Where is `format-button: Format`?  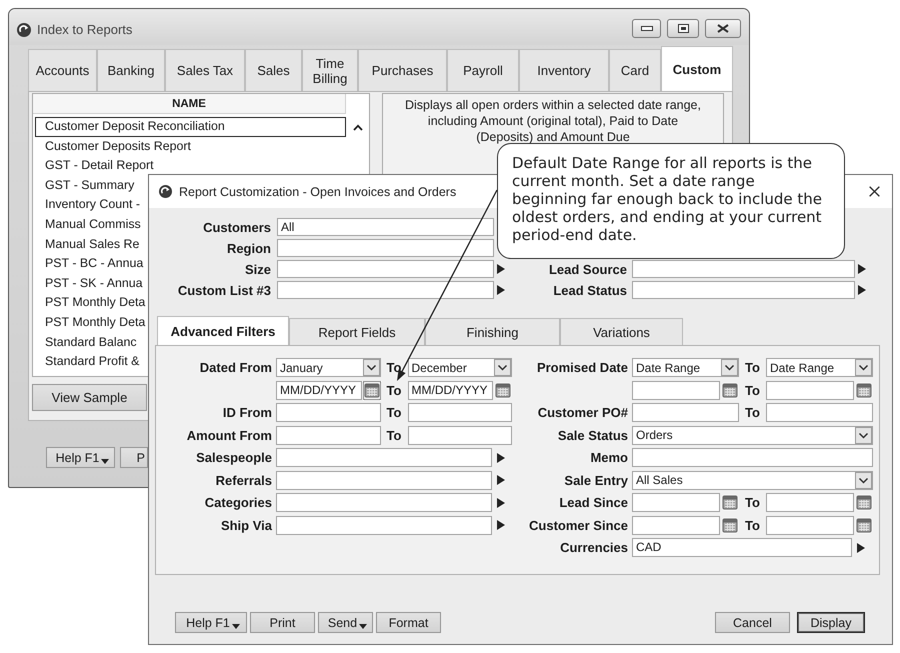 format-button: Format is located at coordinates (408, 622).